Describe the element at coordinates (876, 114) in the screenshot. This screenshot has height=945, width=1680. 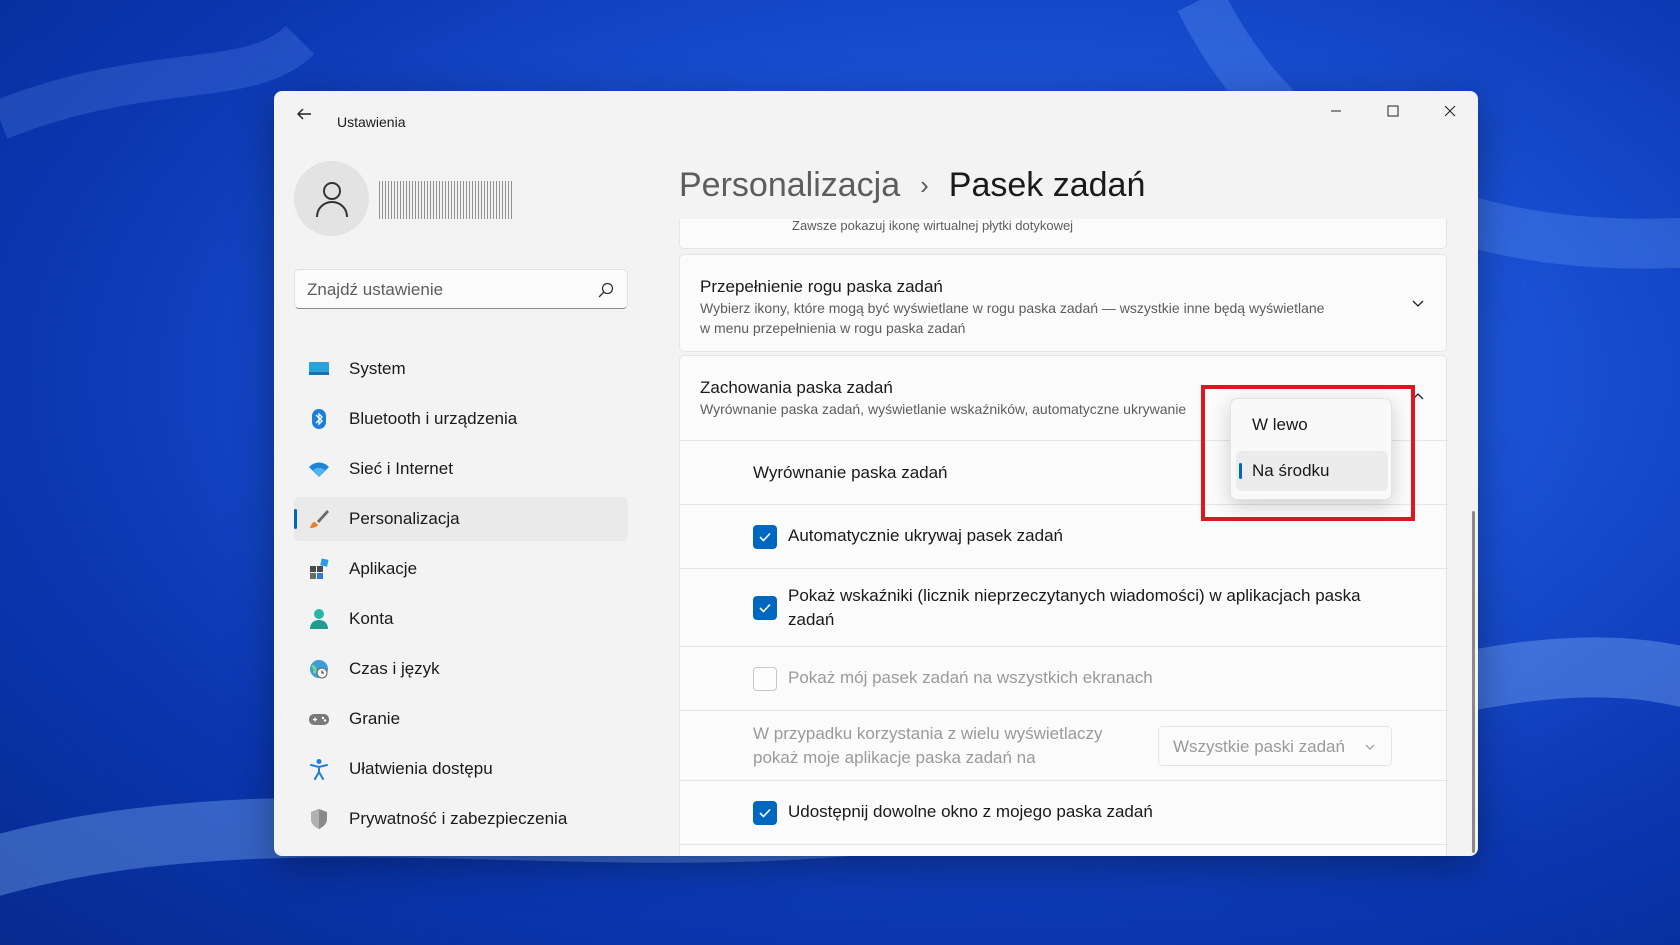
I see `title-bar: Ustawienia` at that location.